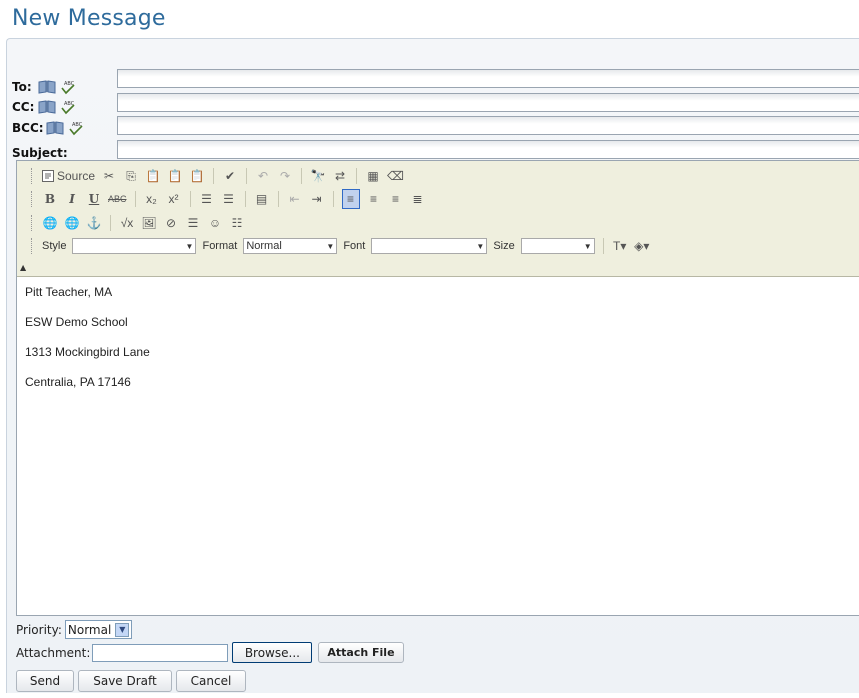 This screenshot has height=698, width=859. What do you see at coordinates (642, 246) in the screenshot?
I see `background-color-icon: ◈▾` at bounding box center [642, 246].